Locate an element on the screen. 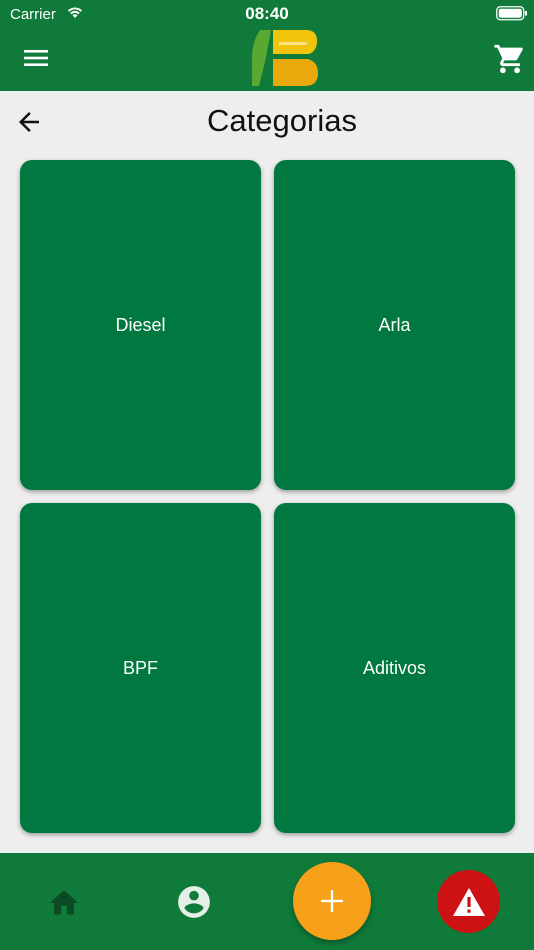 The height and width of the screenshot is (950, 534). account-circle-icon is located at coordinates (194, 902).